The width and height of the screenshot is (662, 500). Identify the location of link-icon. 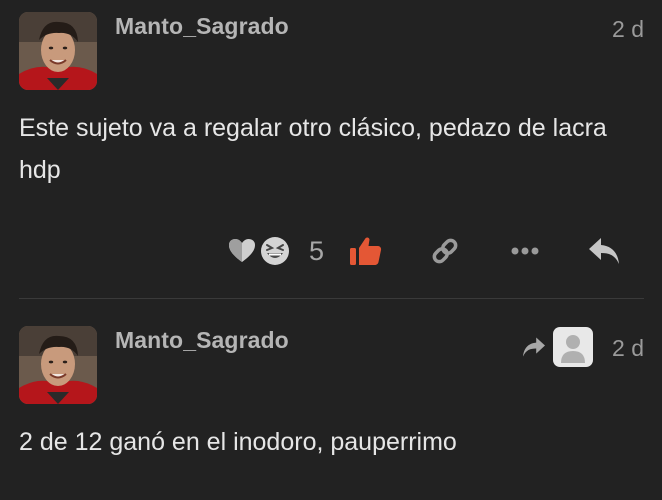
(445, 251).